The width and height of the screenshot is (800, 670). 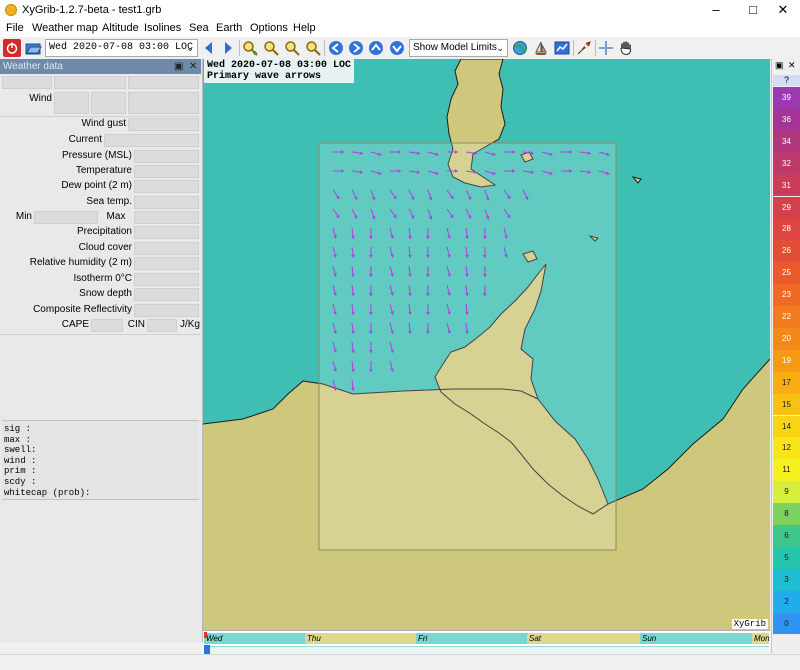 What do you see at coordinates (100, 171) in the screenshot?
I see `panel-row-temperature: Temperature` at bounding box center [100, 171].